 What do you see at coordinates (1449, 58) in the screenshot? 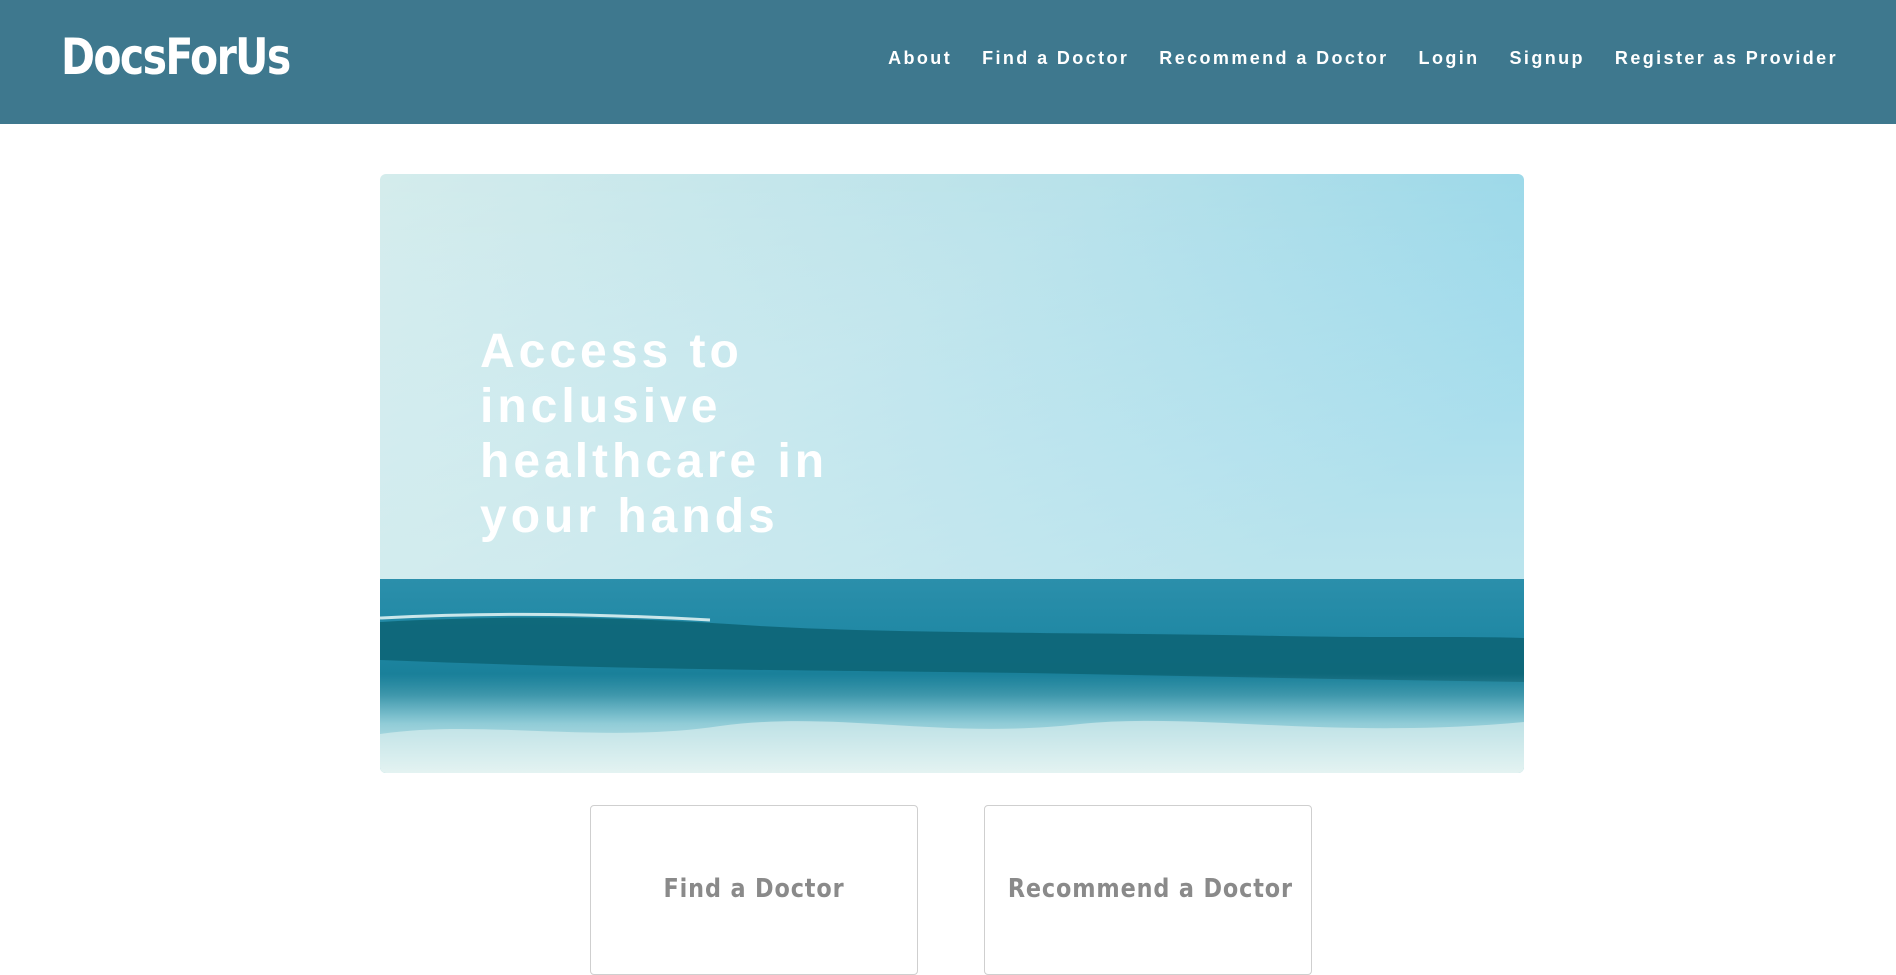
I see `nav-login-link: Login` at bounding box center [1449, 58].